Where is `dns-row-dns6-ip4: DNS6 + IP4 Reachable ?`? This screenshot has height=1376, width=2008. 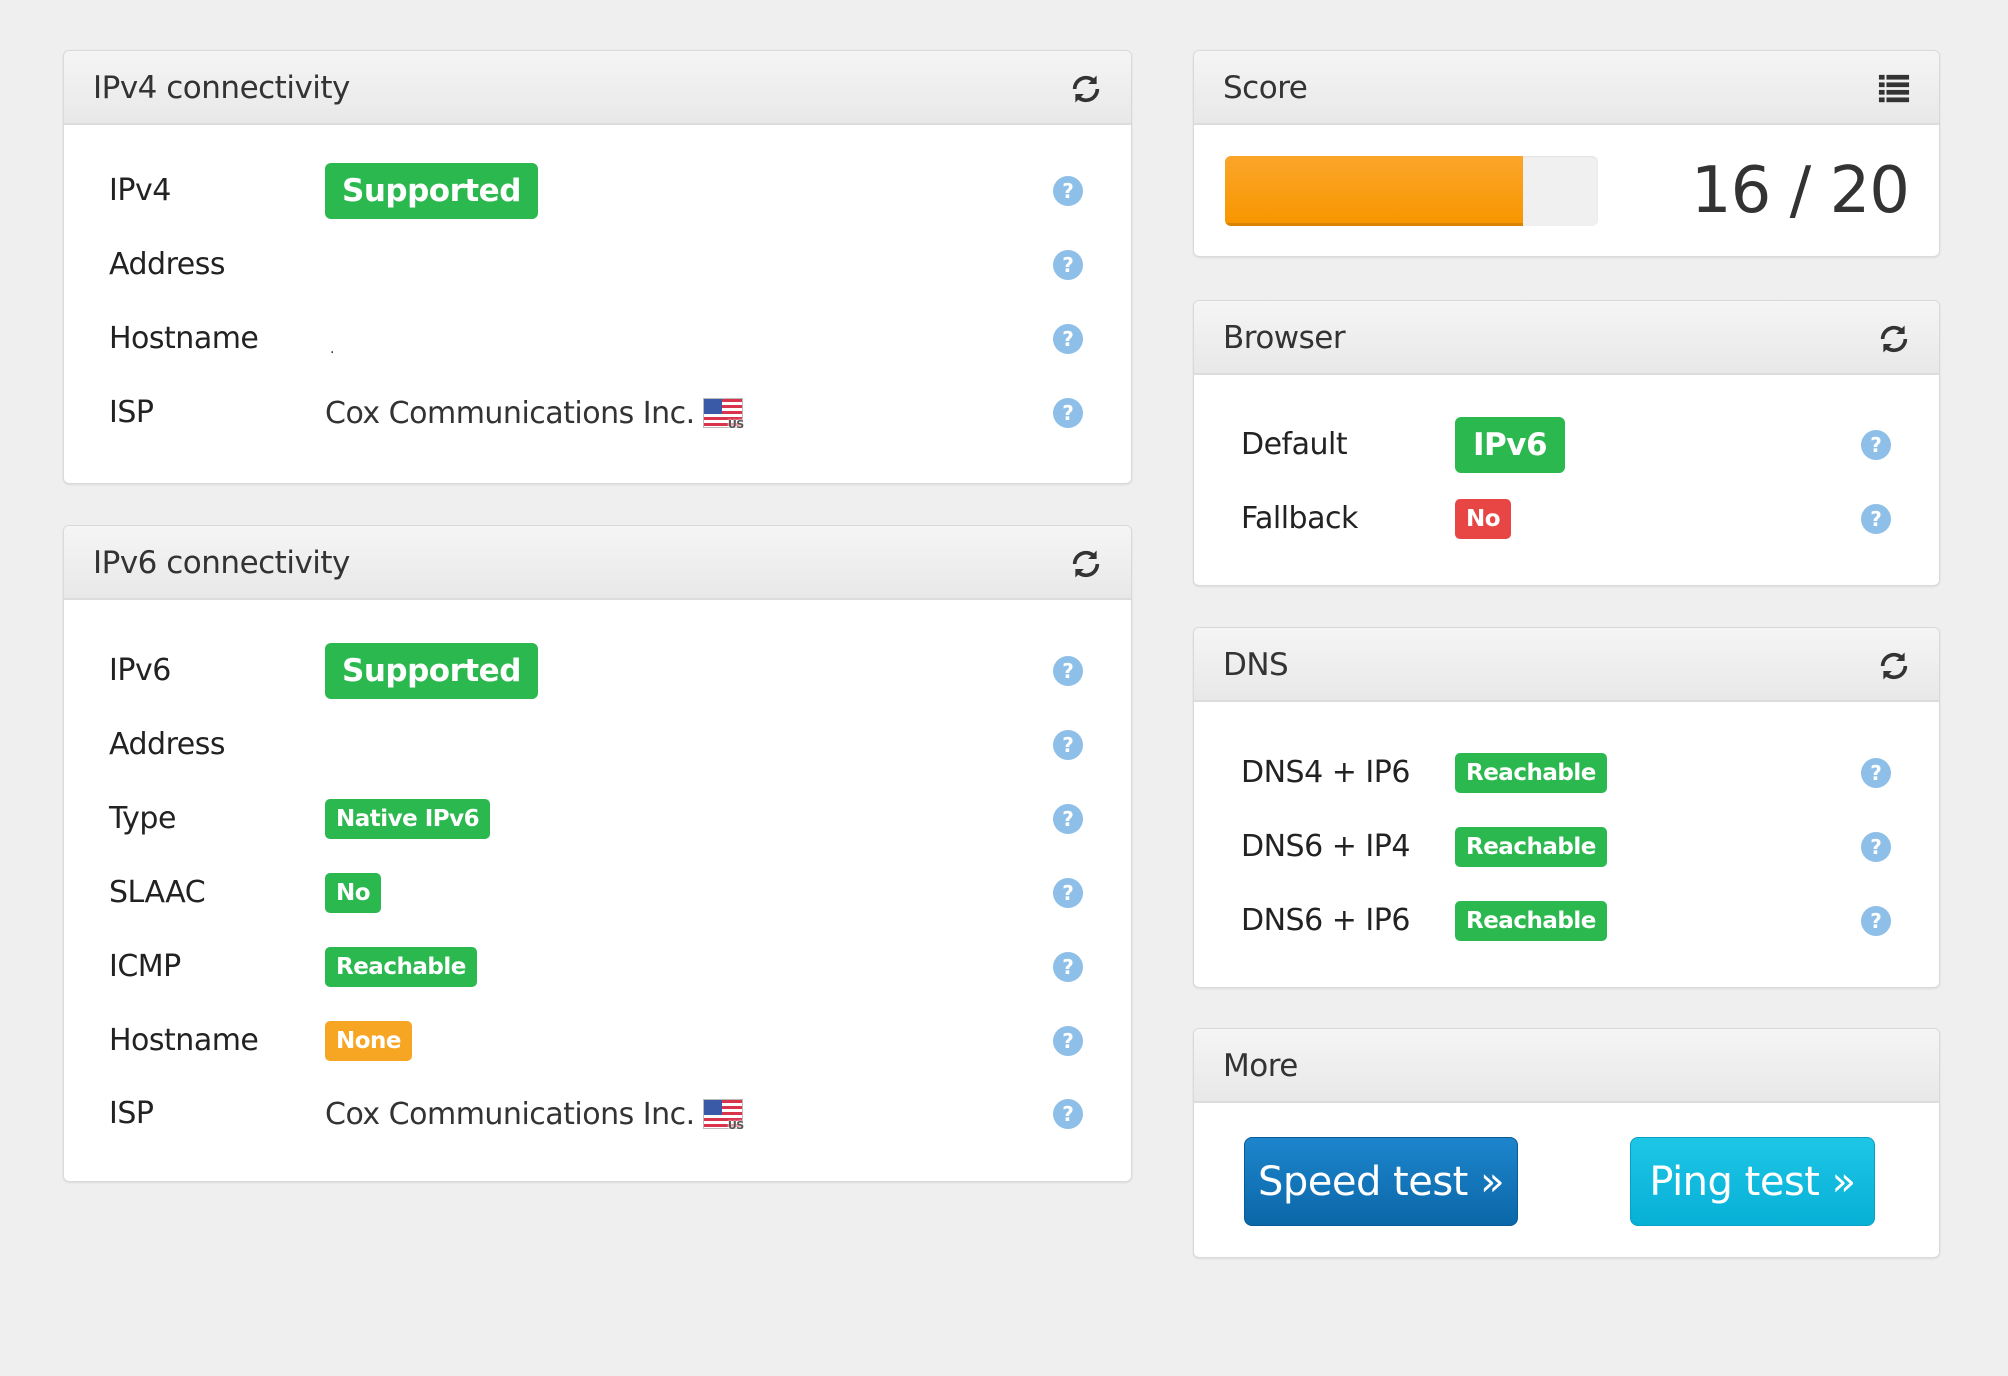
dns-row-dns6-ip4: DNS6 + IP4 Reachable ? is located at coordinates (1566, 847).